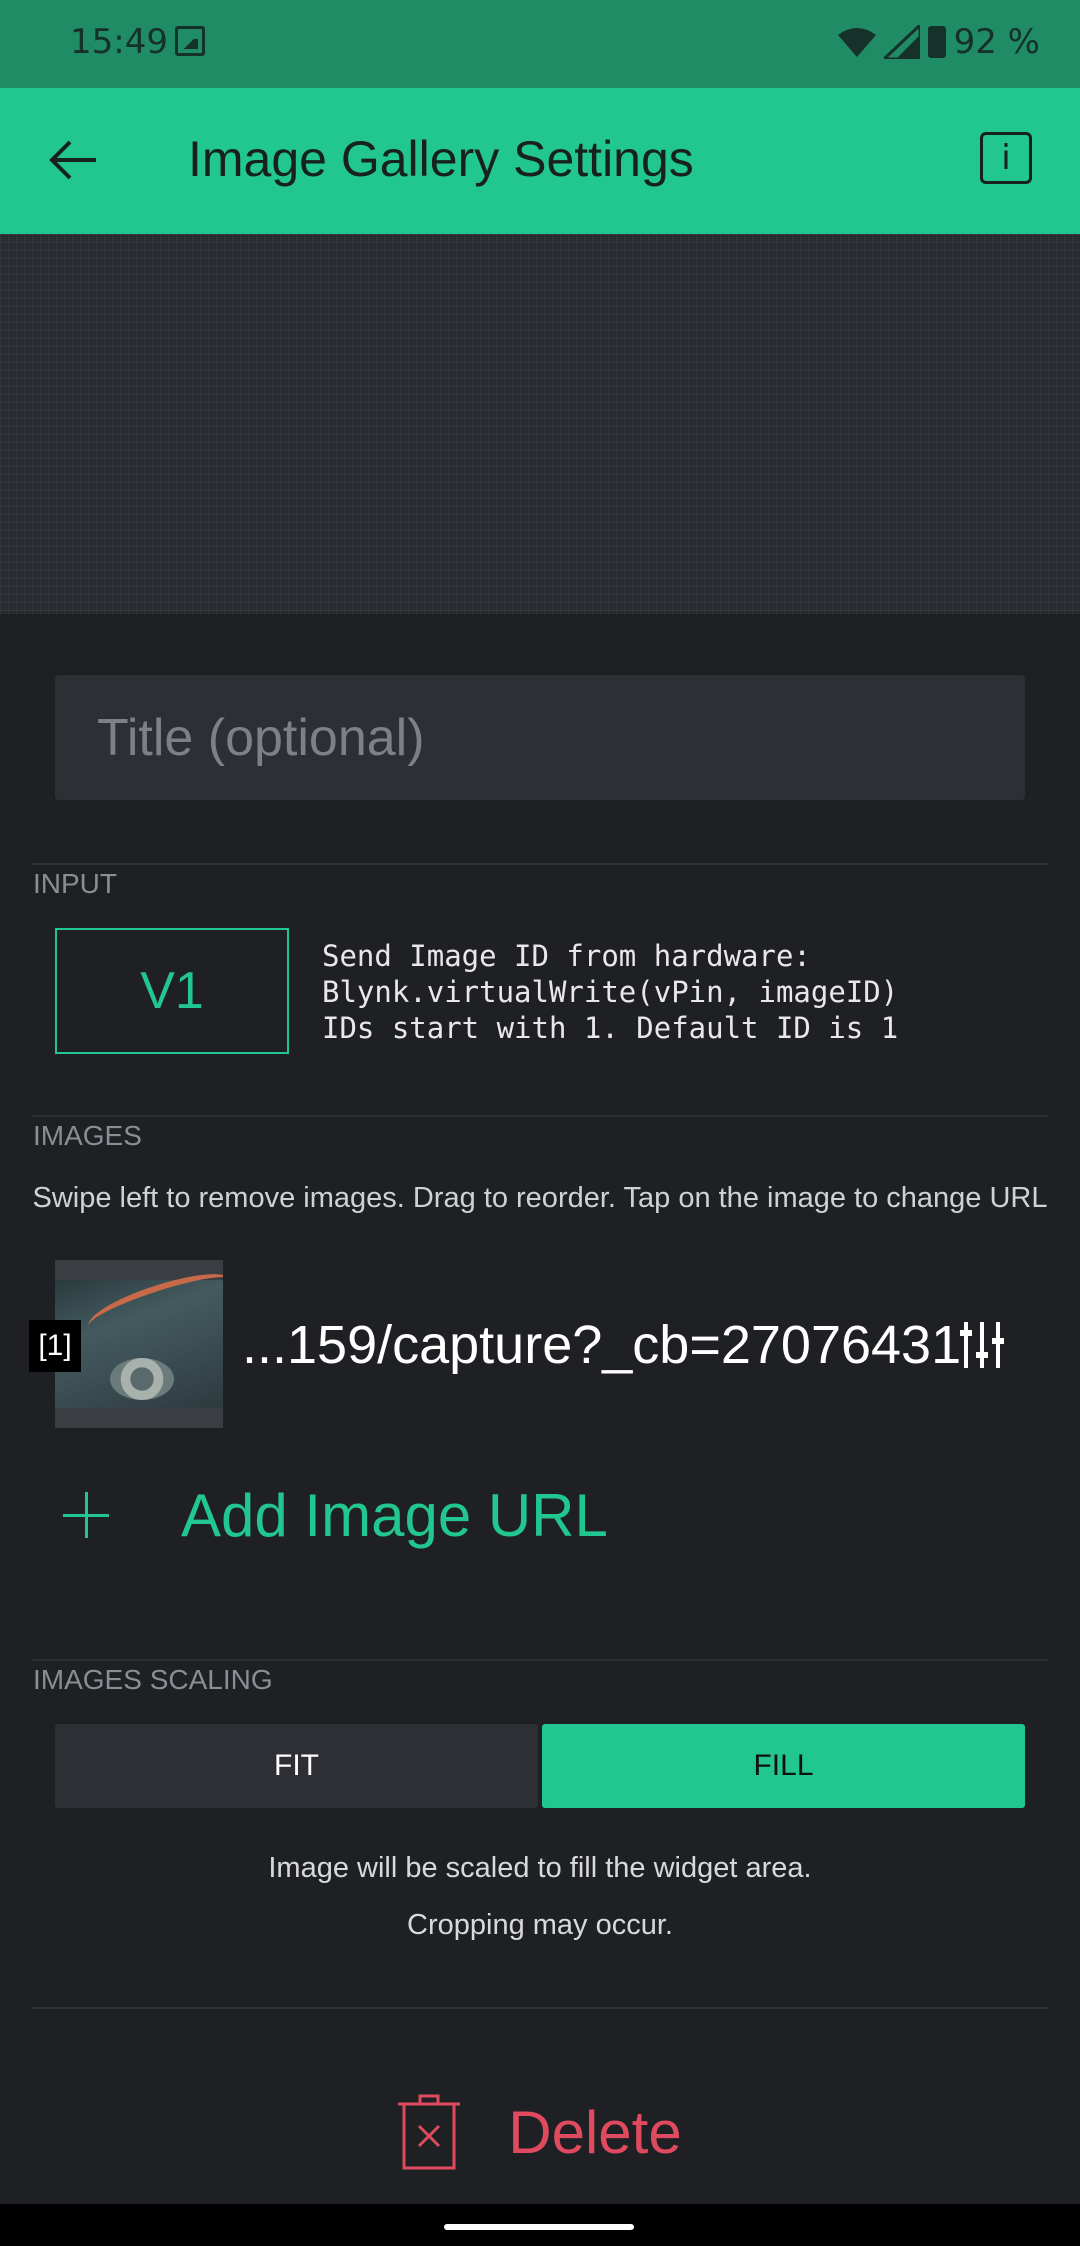 This screenshot has width=1080, height=2246. I want to click on delete-button: Delete, so click(540, 2132).